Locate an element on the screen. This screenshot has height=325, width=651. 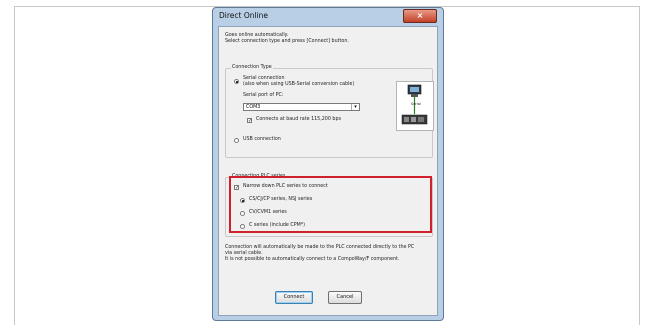
serial-port-label: Serial port of PC: is located at coordinates (263, 95).